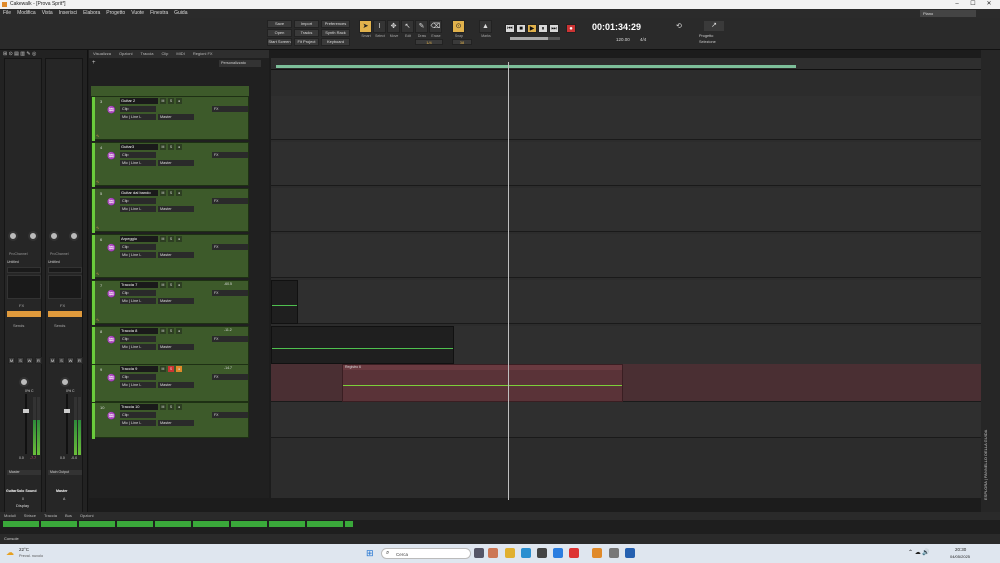 The width and height of the screenshot is (1000, 563). I want to click on project-radio: Progetto, so click(706, 36).